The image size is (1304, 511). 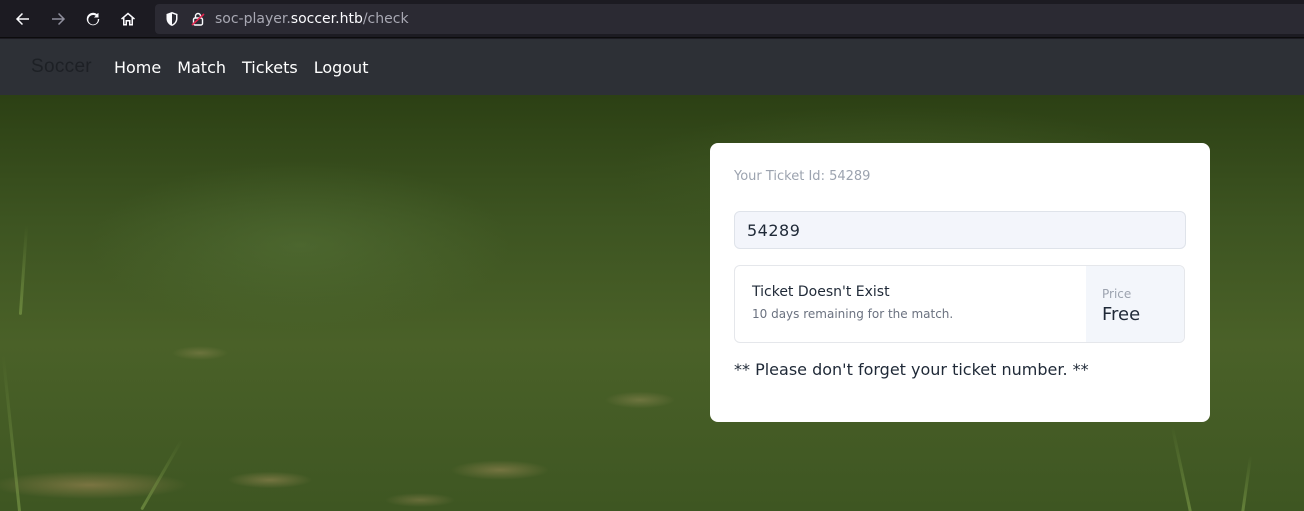 I want to click on ticket-id-input, so click(x=960, y=230).